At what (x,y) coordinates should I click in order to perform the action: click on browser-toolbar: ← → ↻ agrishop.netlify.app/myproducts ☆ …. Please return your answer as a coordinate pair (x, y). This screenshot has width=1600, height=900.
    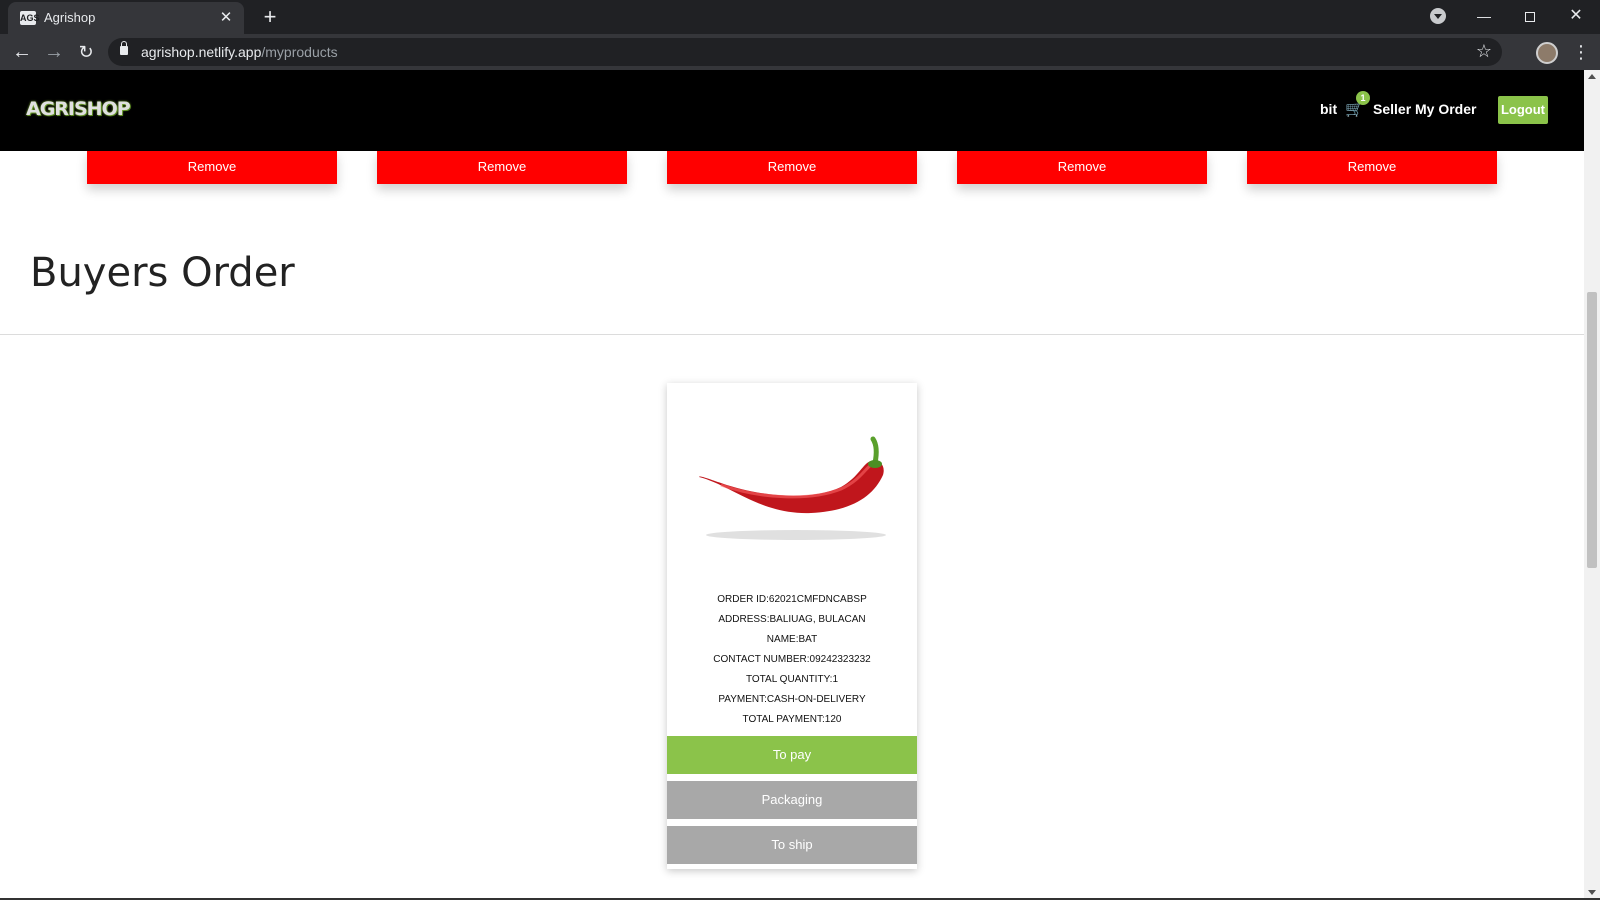
    Looking at the image, I should click on (800, 52).